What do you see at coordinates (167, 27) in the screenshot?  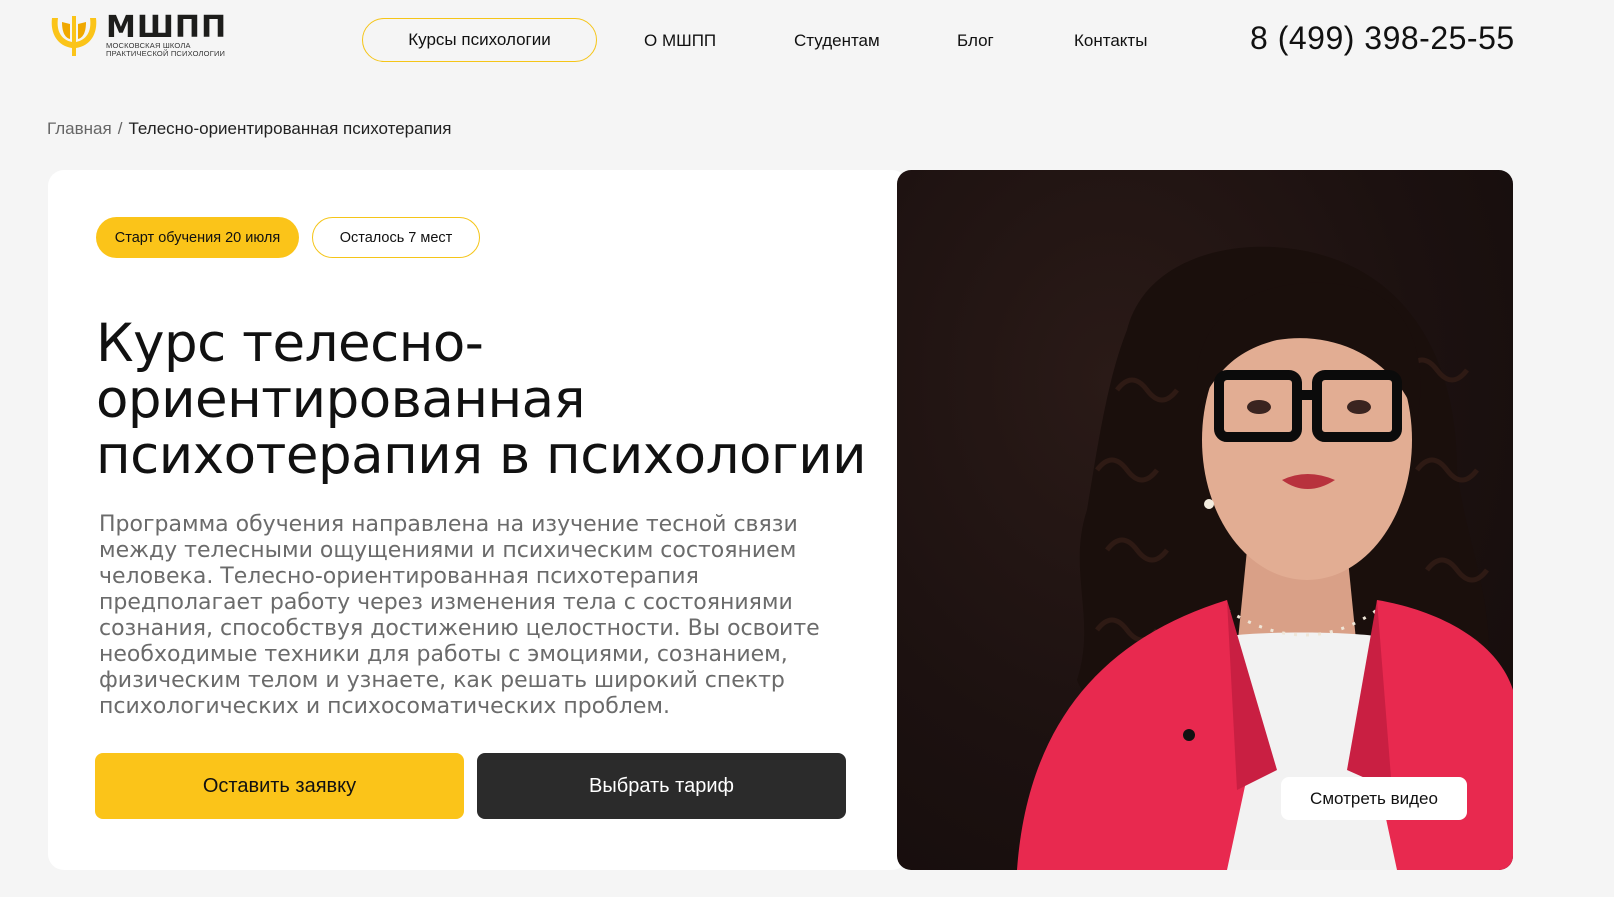 I see `brand-name: МШПП` at bounding box center [167, 27].